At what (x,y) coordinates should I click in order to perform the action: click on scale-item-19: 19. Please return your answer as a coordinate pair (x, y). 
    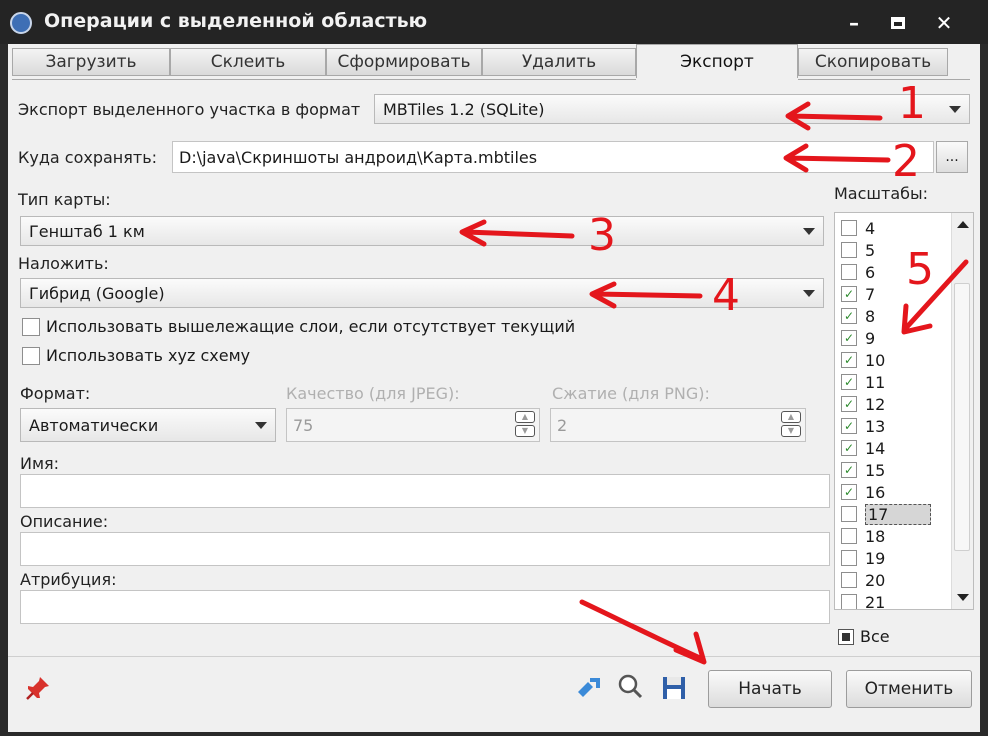
    Looking at the image, I should click on (863, 558).